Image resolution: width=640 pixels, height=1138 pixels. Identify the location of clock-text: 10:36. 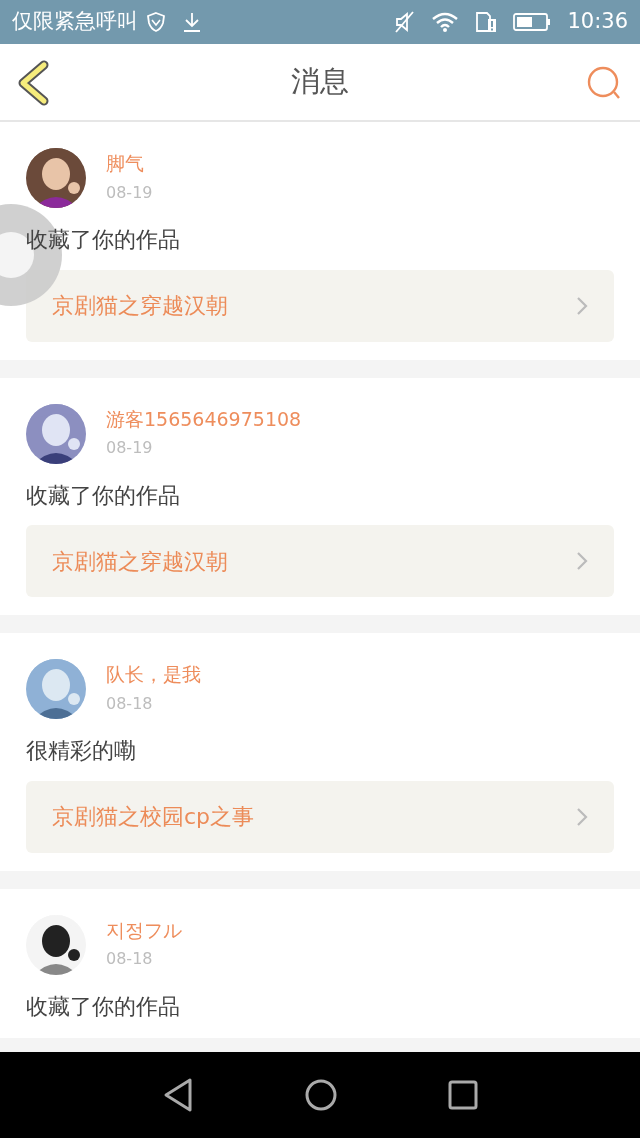
(597, 22).